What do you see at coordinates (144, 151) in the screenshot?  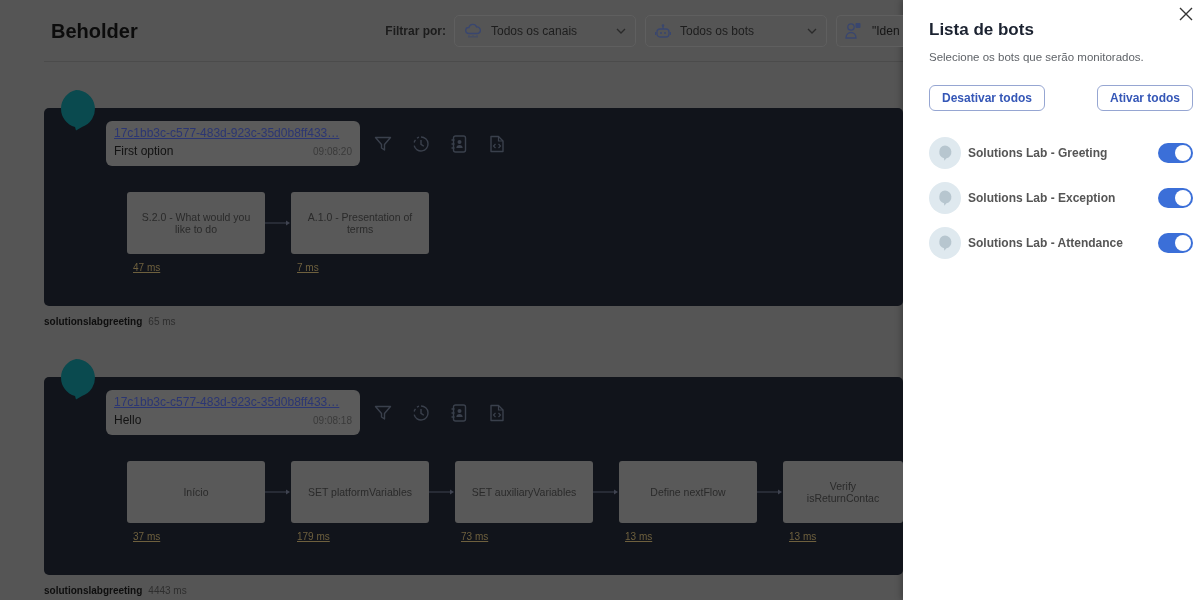 I see `message-text: First option` at bounding box center [144, 151].